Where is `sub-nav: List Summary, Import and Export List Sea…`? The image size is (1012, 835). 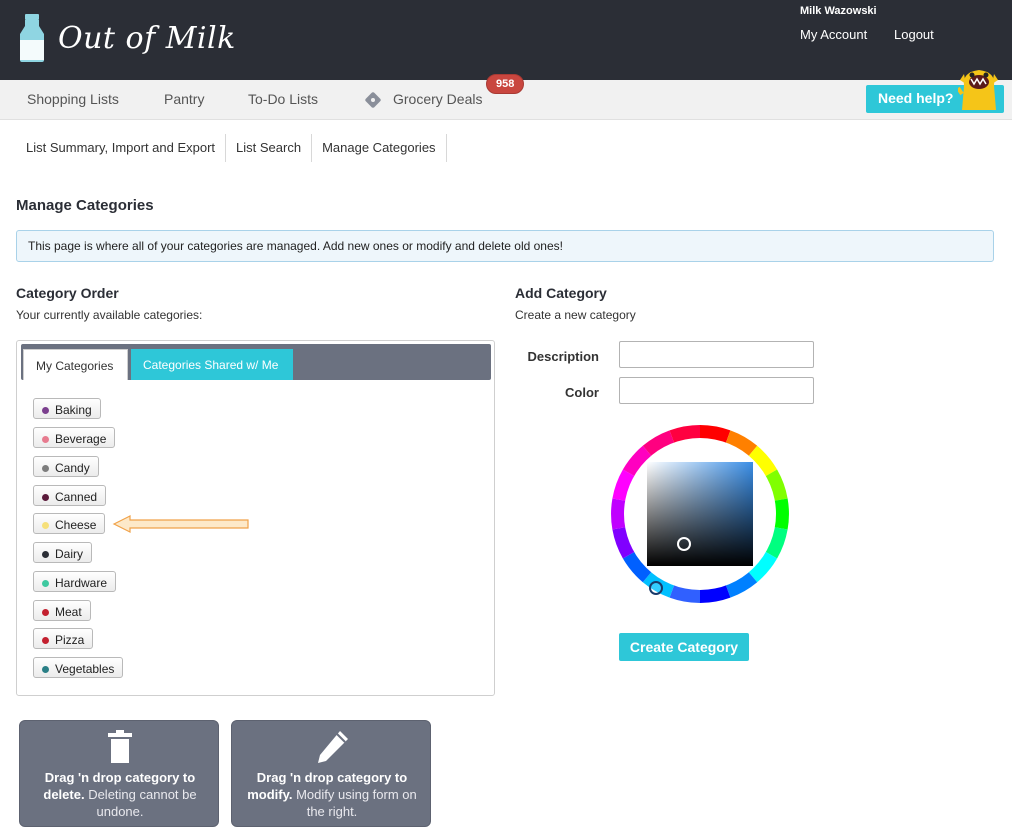 sub-nav: List Summary, Import and Export List Sea… is located at coordinates (231, 148).